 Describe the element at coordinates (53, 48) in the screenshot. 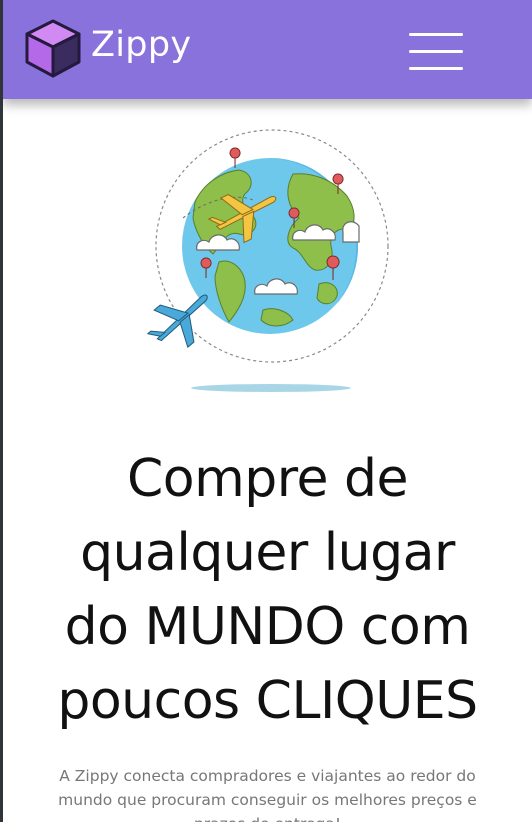

I see `cube-icon` at that location.